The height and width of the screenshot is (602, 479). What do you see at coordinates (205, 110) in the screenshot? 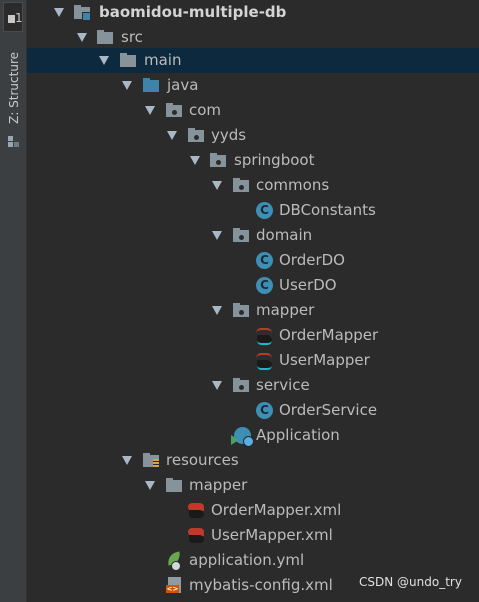
I see `tree-item-label: com` at bounding box center [205, 110].